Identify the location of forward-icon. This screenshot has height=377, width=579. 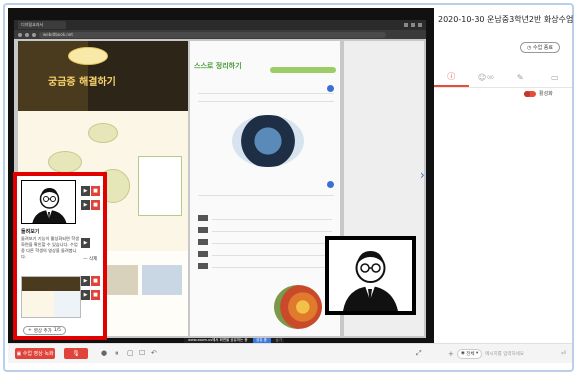
(27, 34).